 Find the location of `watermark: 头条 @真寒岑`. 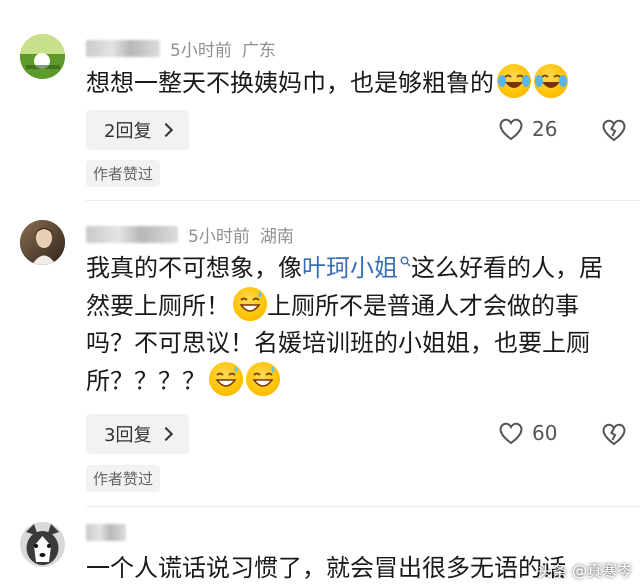

watermark: 头条 @真寒岑 is located at coordinates (584, 570).